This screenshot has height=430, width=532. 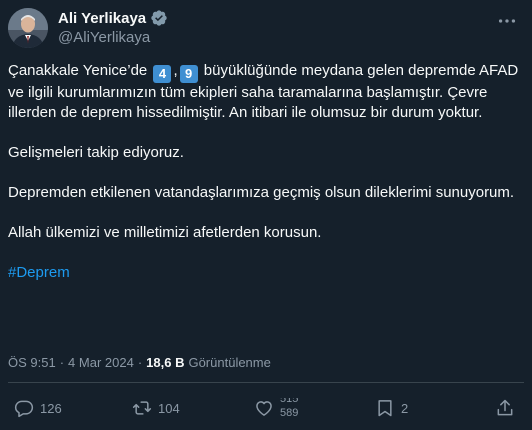 What do you see at coordinates (24, 409) in the screenshot?
I see `reply-icon` at bounding box center [24, 409].